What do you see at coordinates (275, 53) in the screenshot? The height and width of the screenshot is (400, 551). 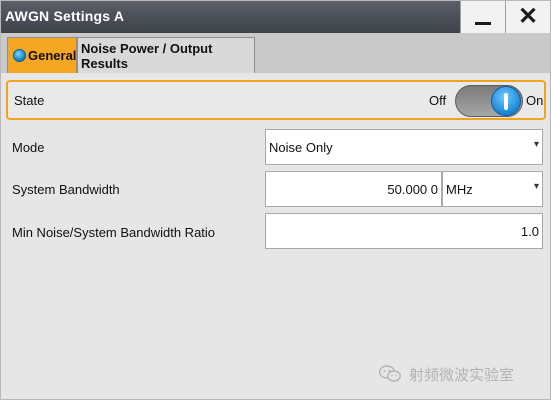 I see `tab-strip: General Noise Power / Output Results` at bounding box center [275, 53].